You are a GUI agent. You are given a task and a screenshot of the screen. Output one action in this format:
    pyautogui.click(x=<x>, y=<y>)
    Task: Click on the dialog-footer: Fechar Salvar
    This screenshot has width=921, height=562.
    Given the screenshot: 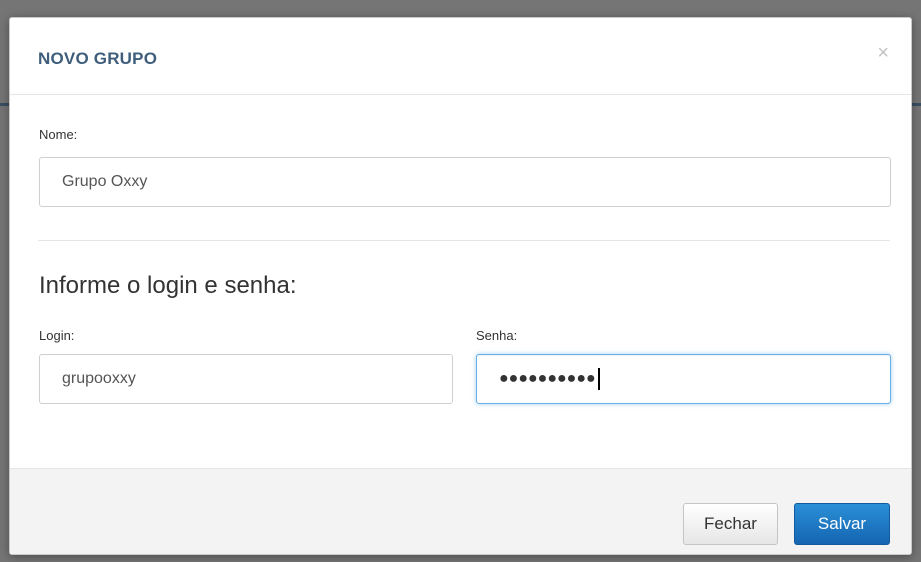 What is the action you would take?
    pyautogui.click(x=460, y=511)
    